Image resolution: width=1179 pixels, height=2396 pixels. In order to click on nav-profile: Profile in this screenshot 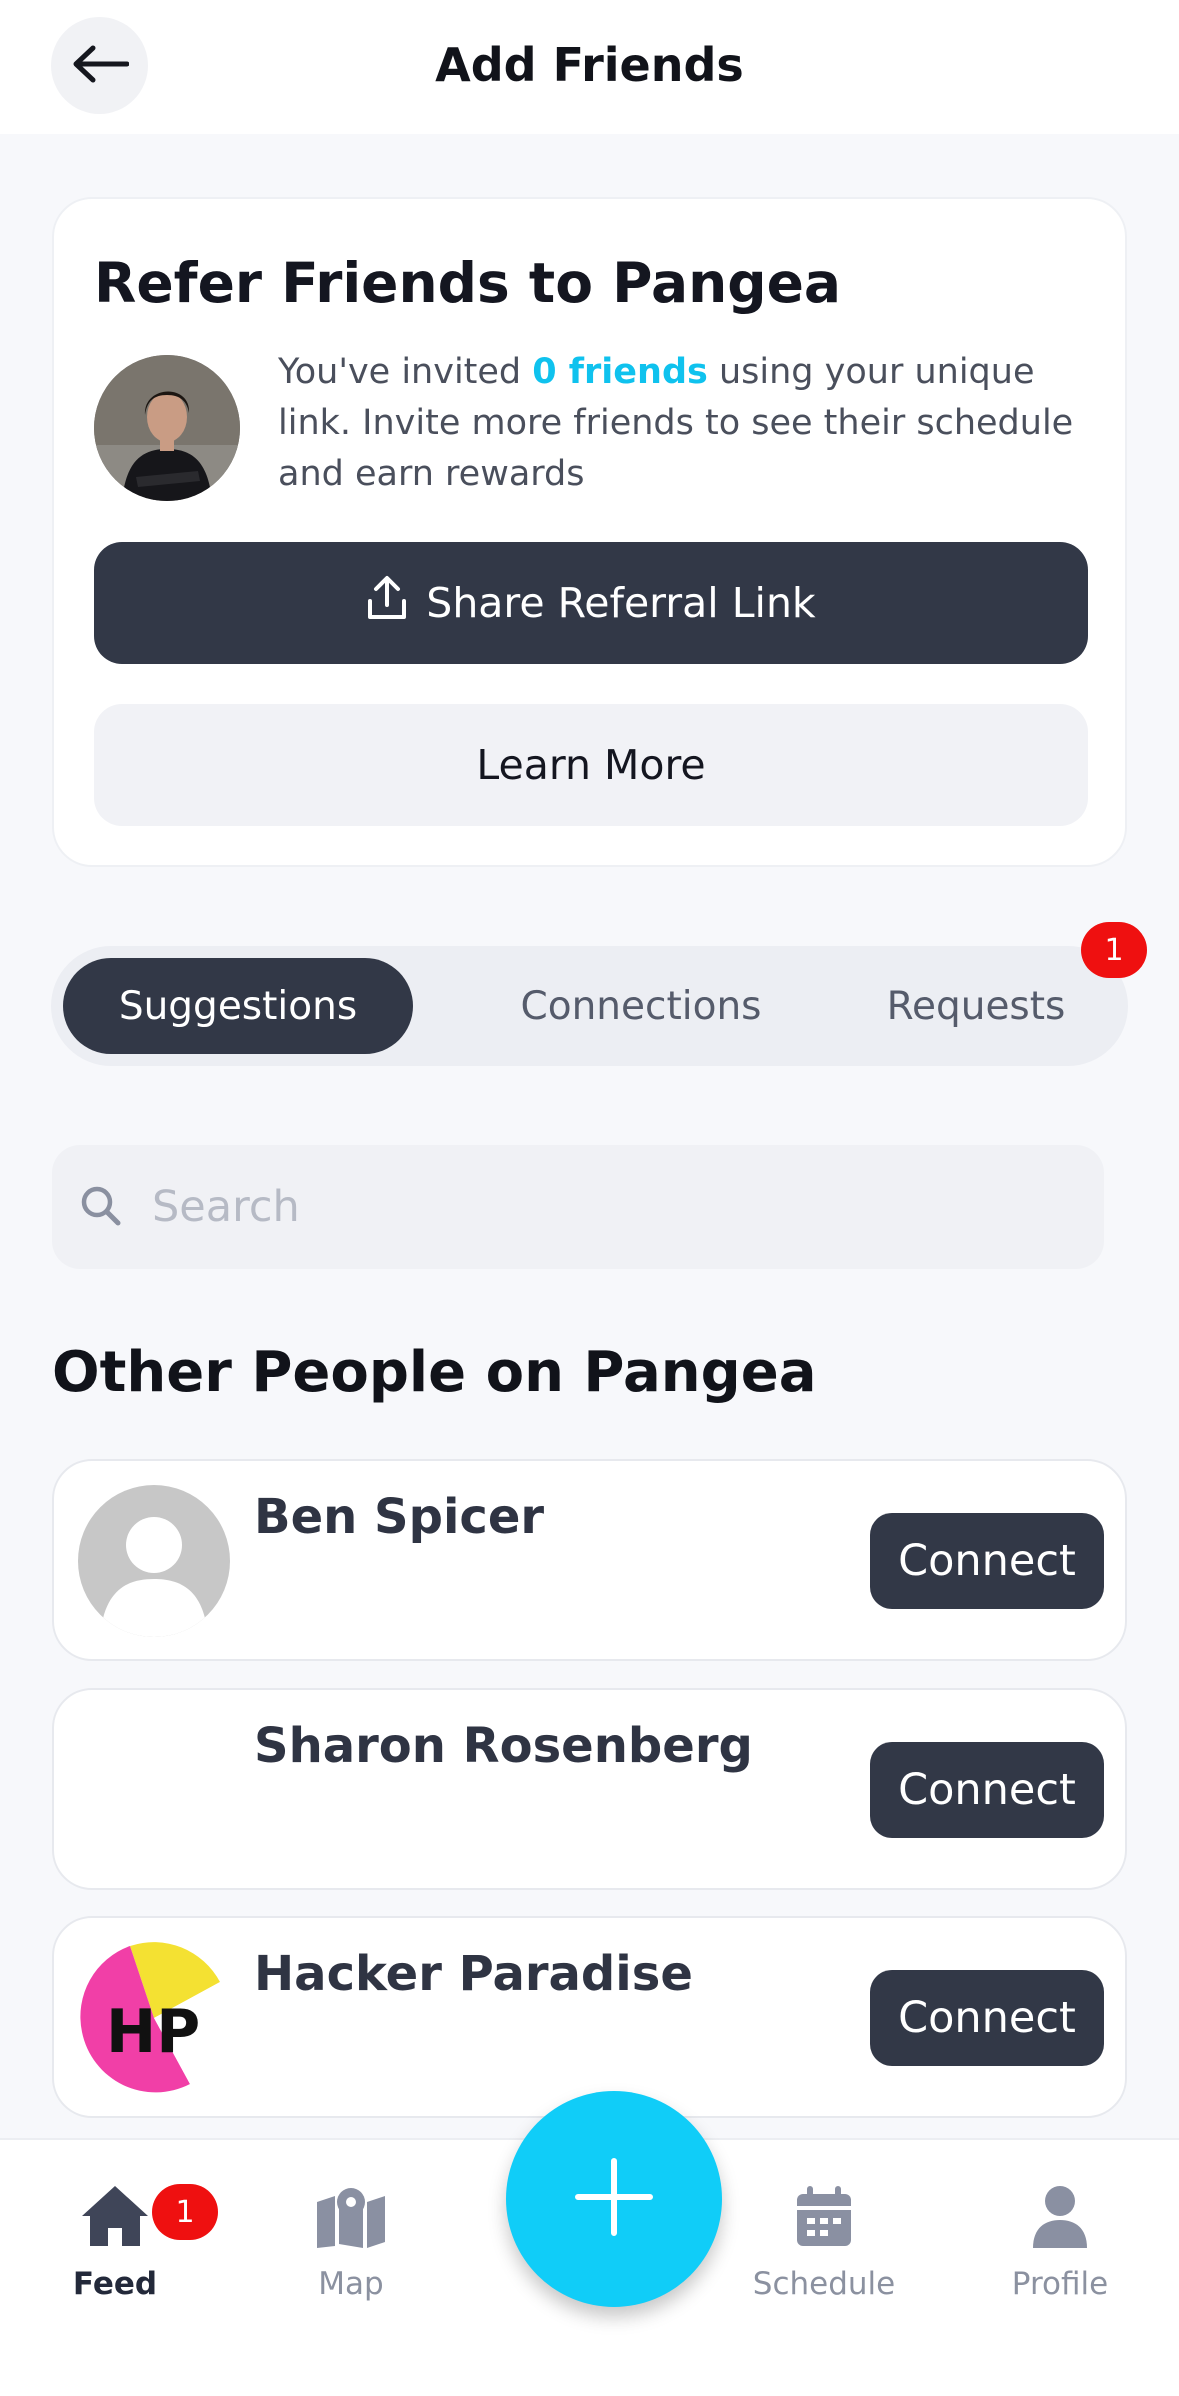, I will do `click(1060, 2241)`.